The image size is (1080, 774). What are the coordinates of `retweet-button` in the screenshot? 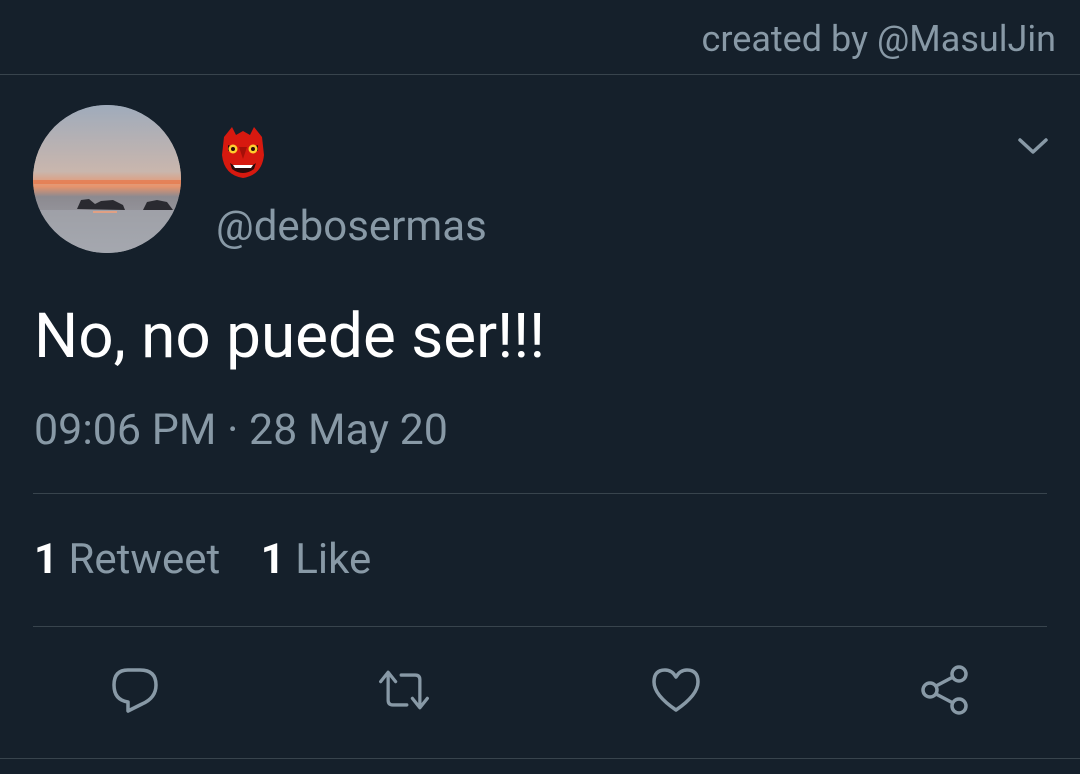 It's located at (404, 690).